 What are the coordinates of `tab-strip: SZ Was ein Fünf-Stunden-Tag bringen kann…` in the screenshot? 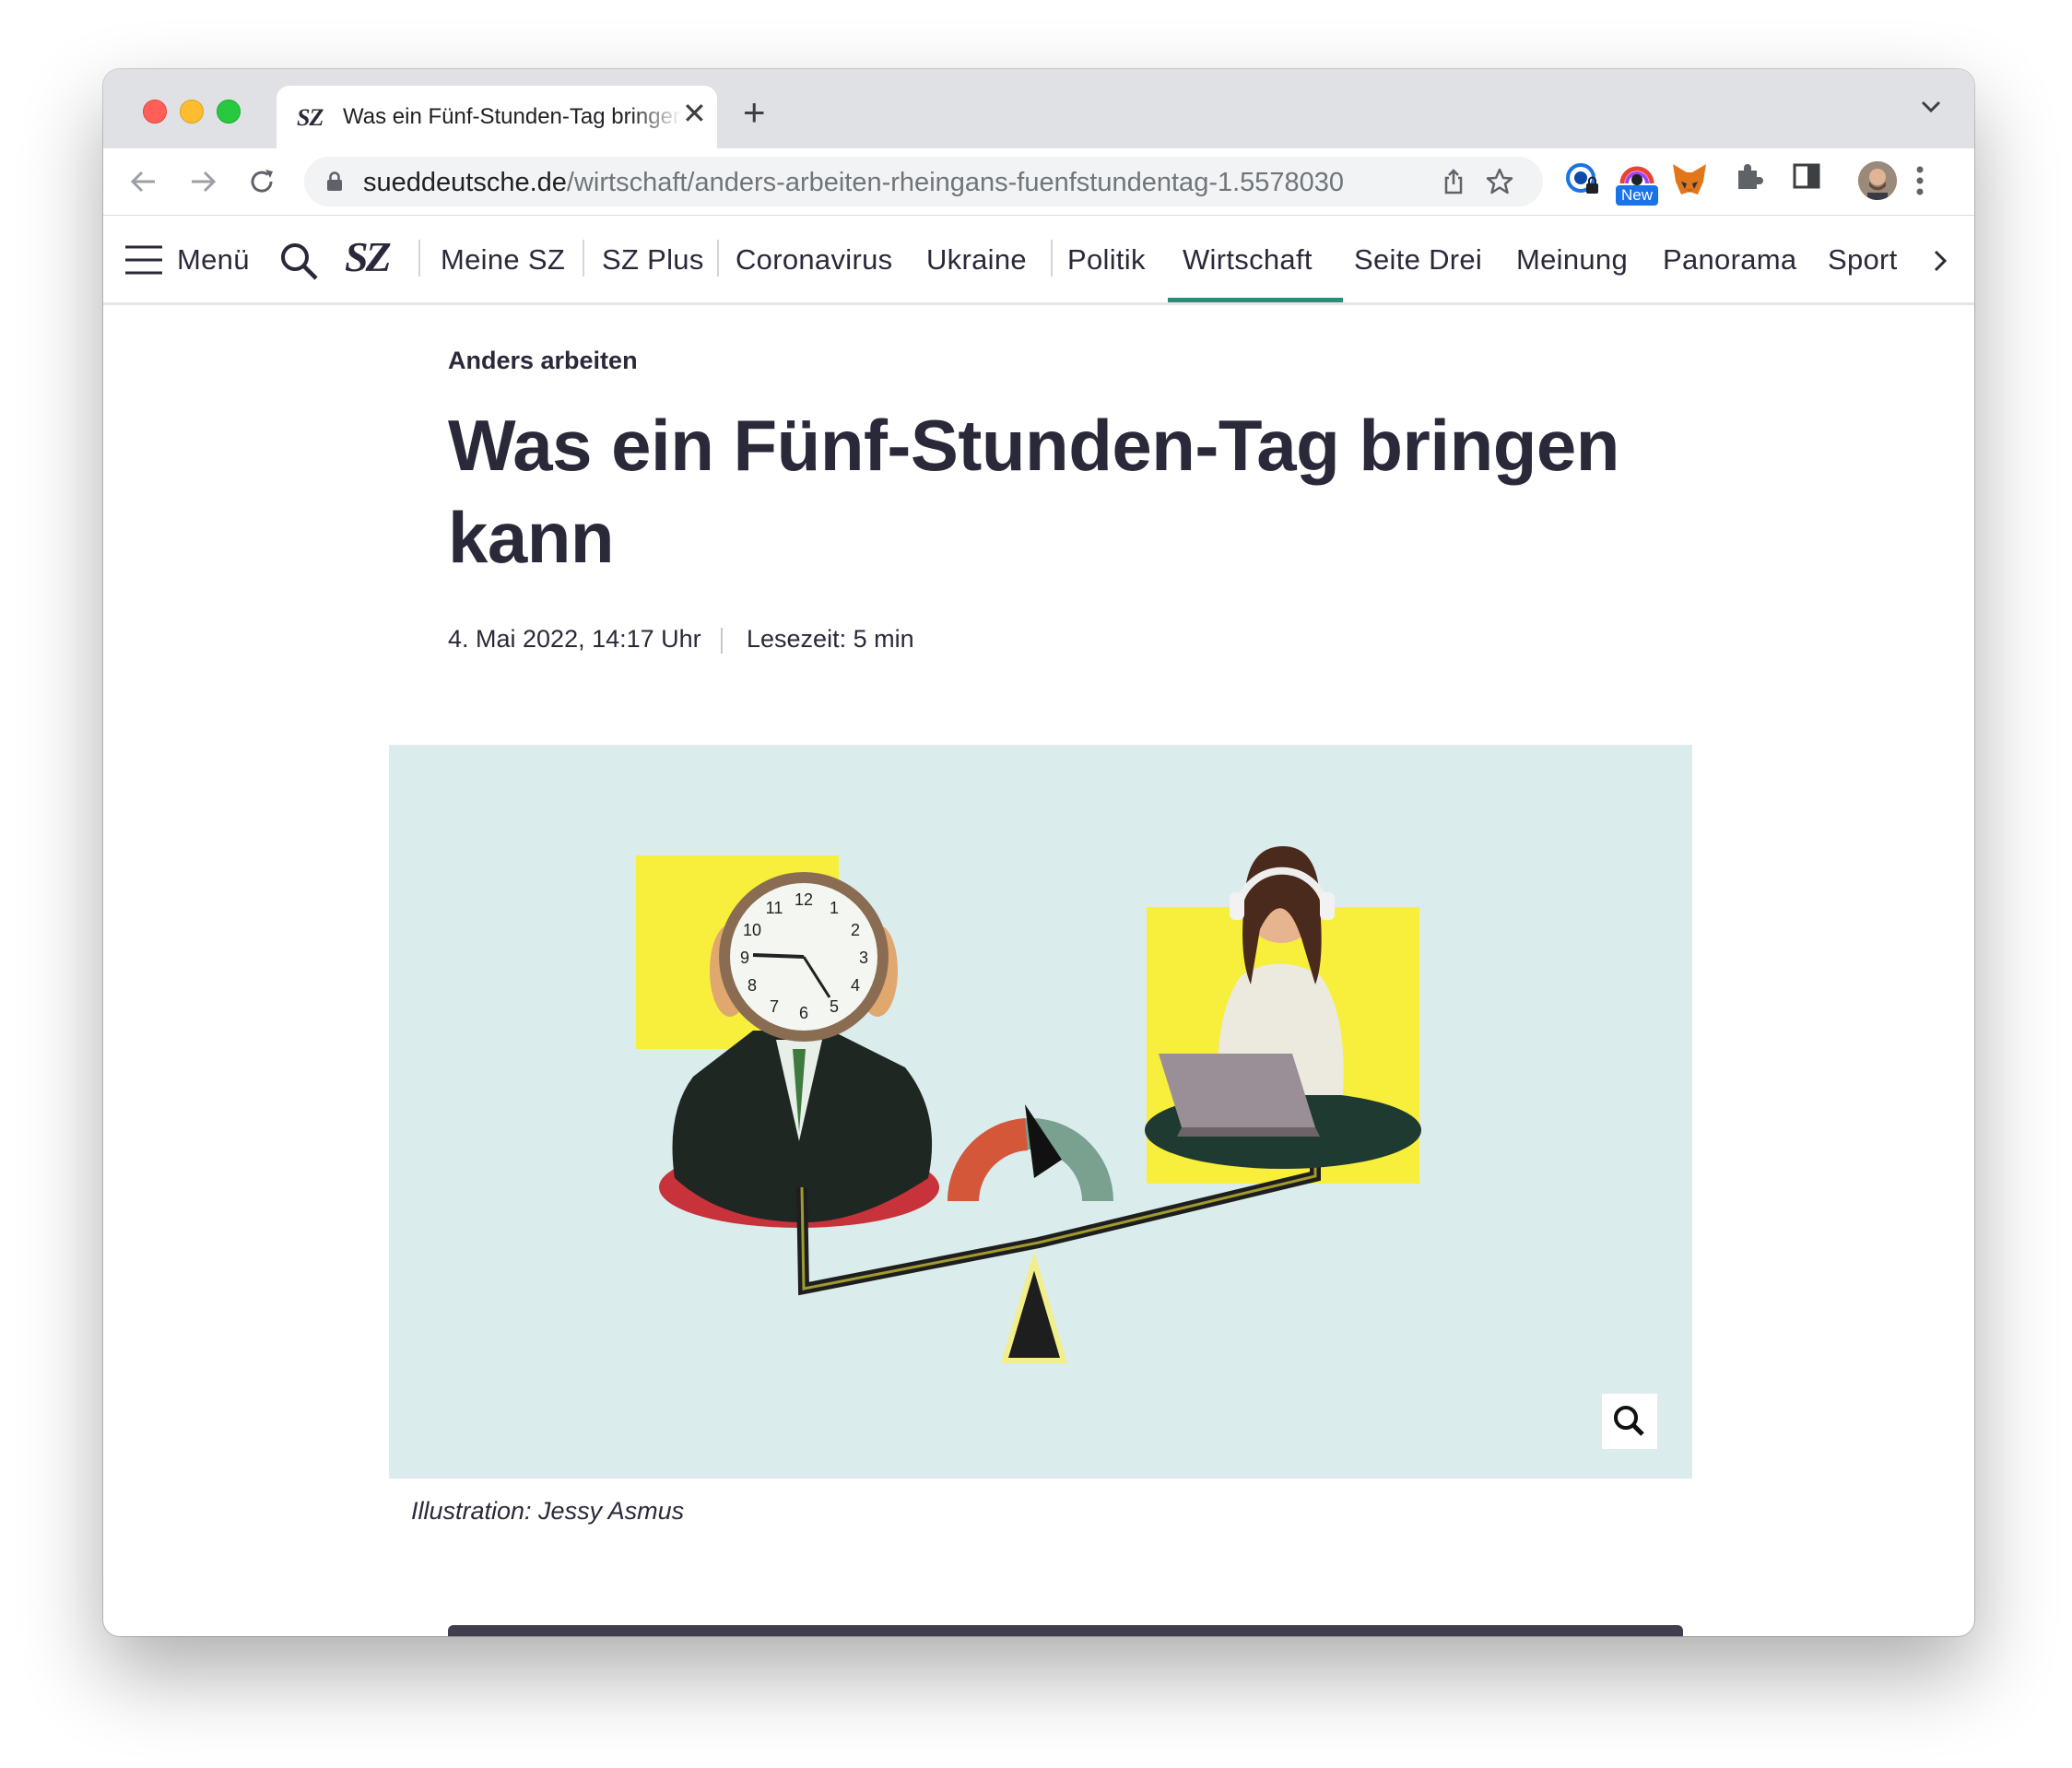 It's located at (1039, 108).